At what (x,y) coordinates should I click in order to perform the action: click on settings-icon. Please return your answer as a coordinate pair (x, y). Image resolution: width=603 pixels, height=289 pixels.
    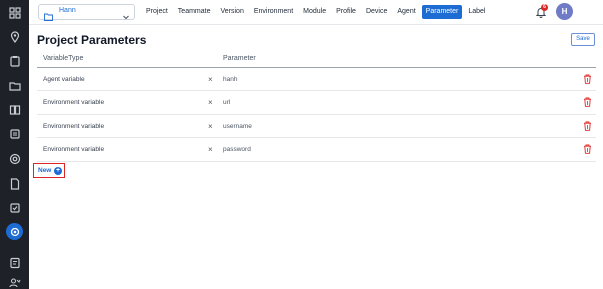
    Looking at the image, I should click on (14, 231).